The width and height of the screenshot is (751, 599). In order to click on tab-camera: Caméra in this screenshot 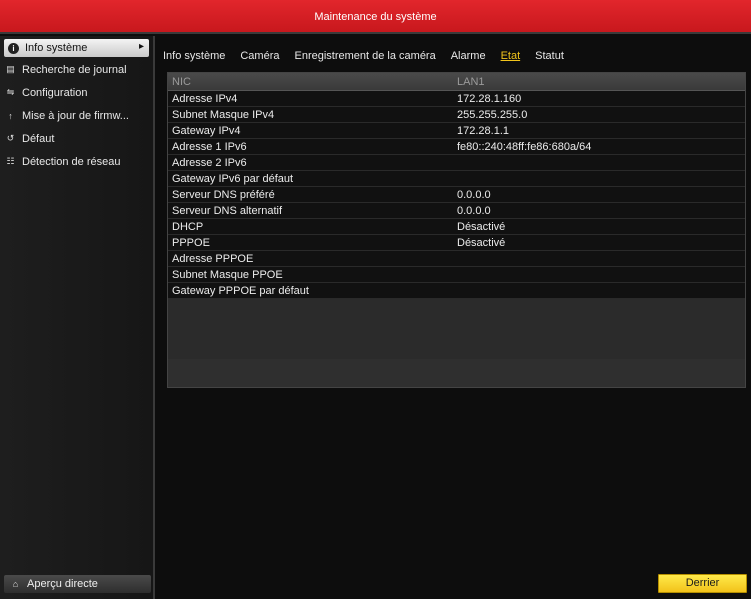, I will do `click(259, 58)`.